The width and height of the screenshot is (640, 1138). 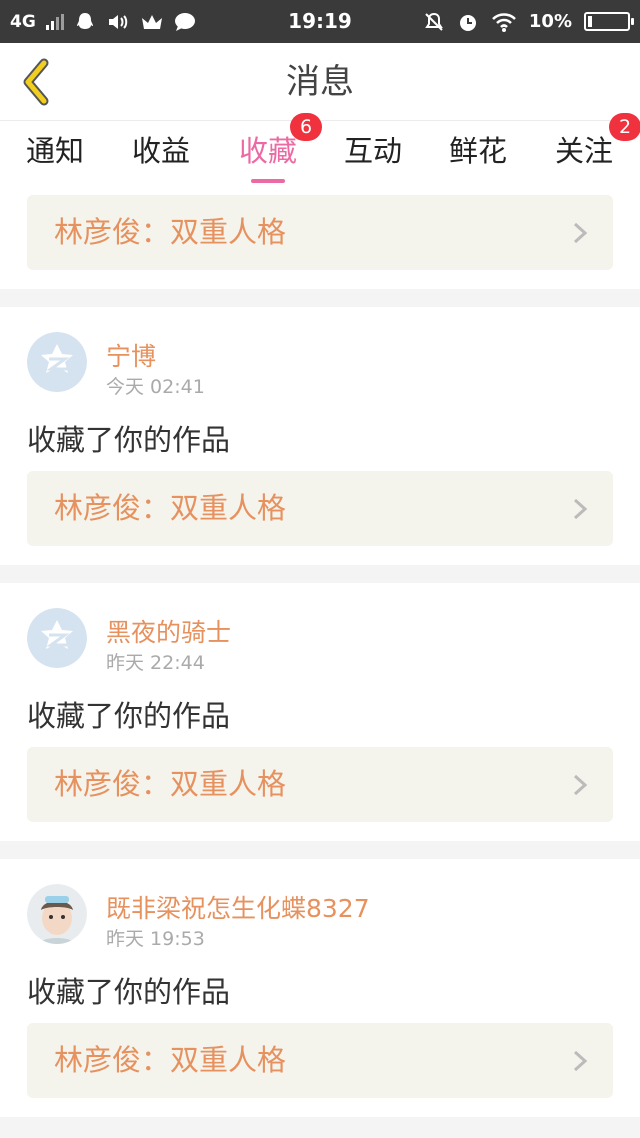 I want to click on tab-bar: 通知 收益 收藏 6 互动 鲜花 关注 2, so click(x=320, y=150).